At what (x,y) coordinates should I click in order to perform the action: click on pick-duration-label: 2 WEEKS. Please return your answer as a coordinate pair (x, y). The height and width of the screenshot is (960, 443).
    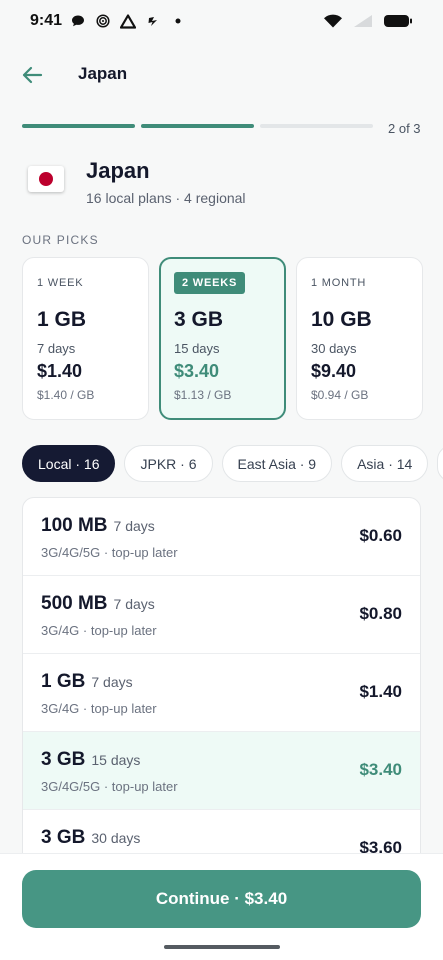
    Looking at the image, I should click on (210, 283).